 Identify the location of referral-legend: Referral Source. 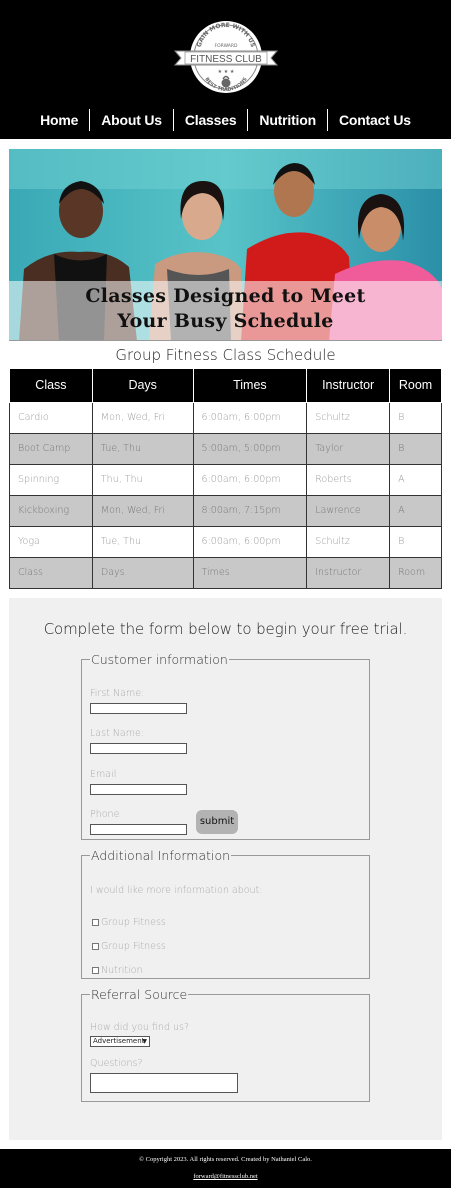
(139, 994).